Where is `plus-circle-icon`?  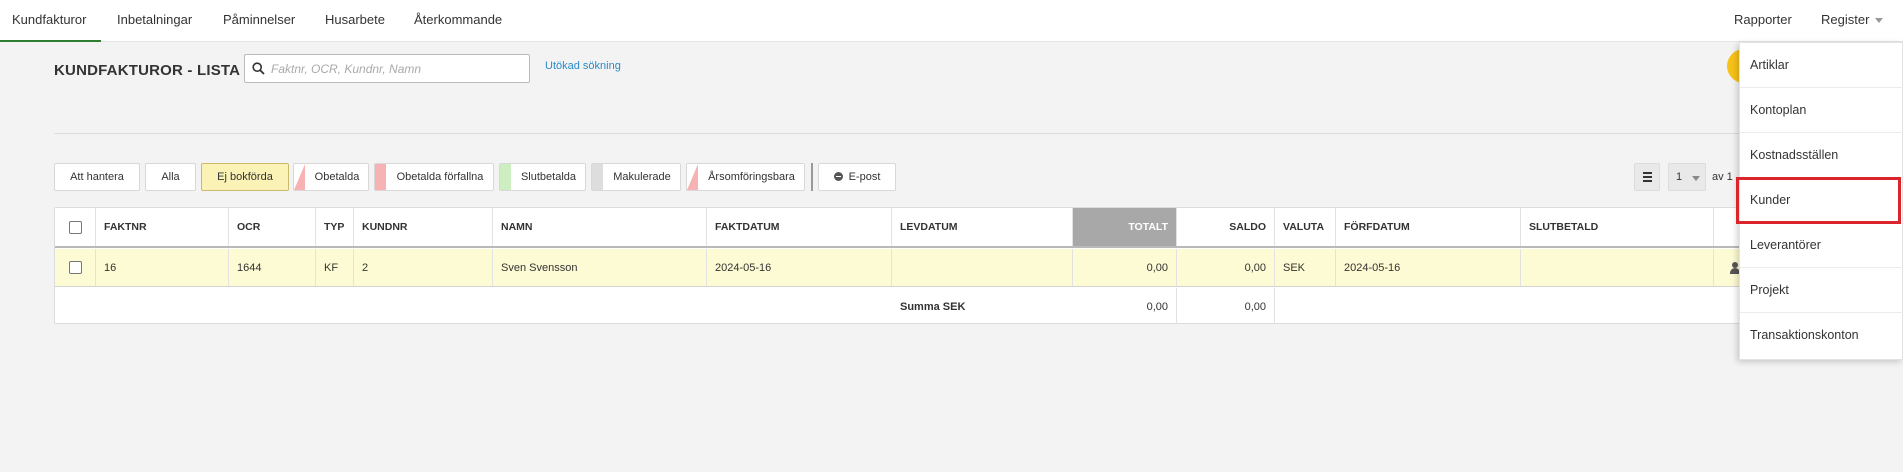
plus-circle-icon is located at coordinates (838, 176).